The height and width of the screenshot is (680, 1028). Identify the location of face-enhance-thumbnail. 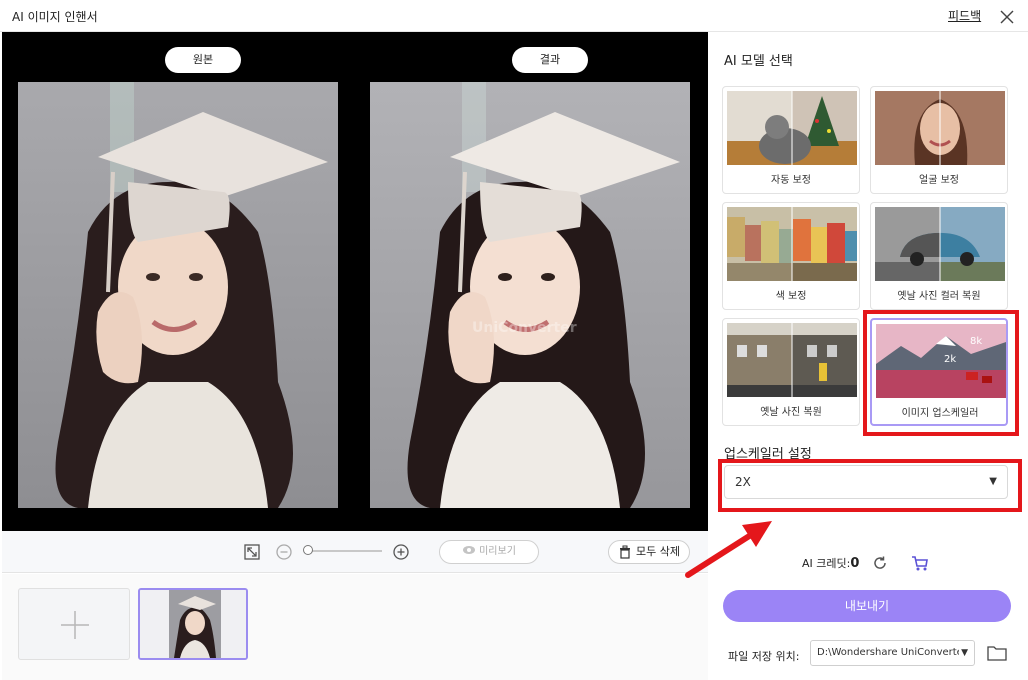
(940, 128).